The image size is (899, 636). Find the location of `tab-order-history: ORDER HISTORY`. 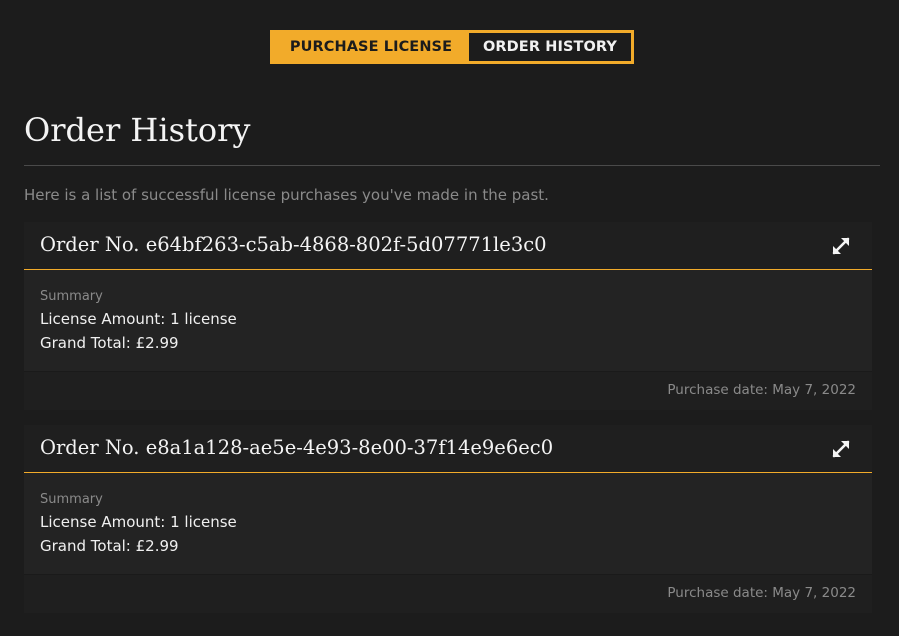

tab-order-history: ORDER HISTORY is located at coordinates (550, 47).